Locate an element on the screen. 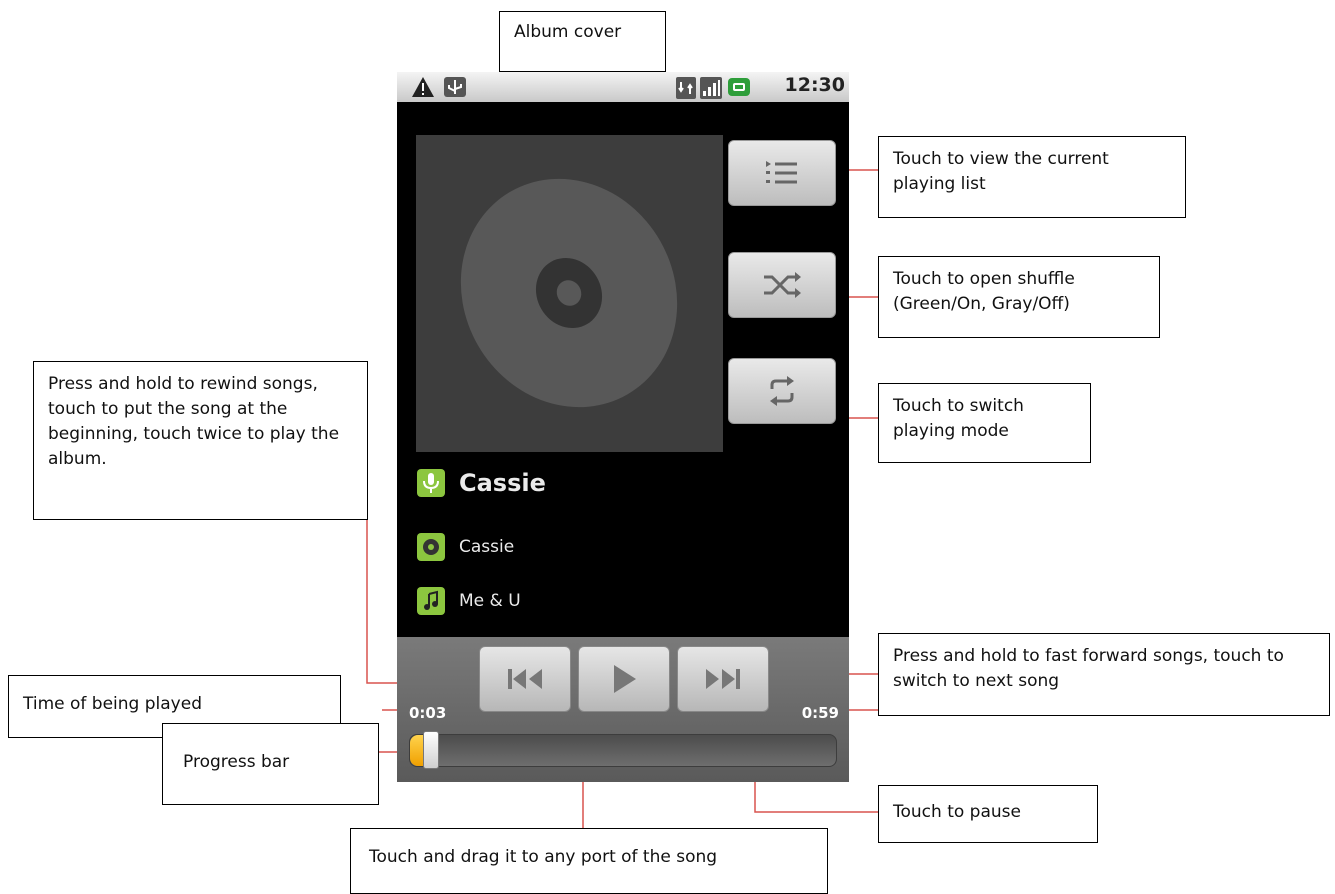  artist-name: Cassie is located at coordinates (502, 483).